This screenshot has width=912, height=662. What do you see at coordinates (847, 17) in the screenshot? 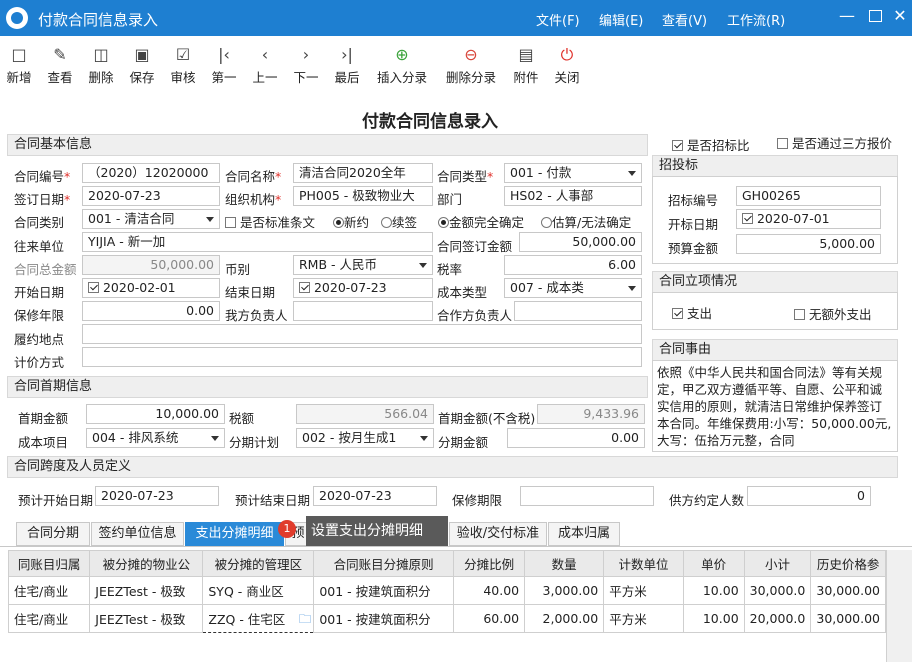
I see `minimize-icon: —` at bounding box center [847, 17].